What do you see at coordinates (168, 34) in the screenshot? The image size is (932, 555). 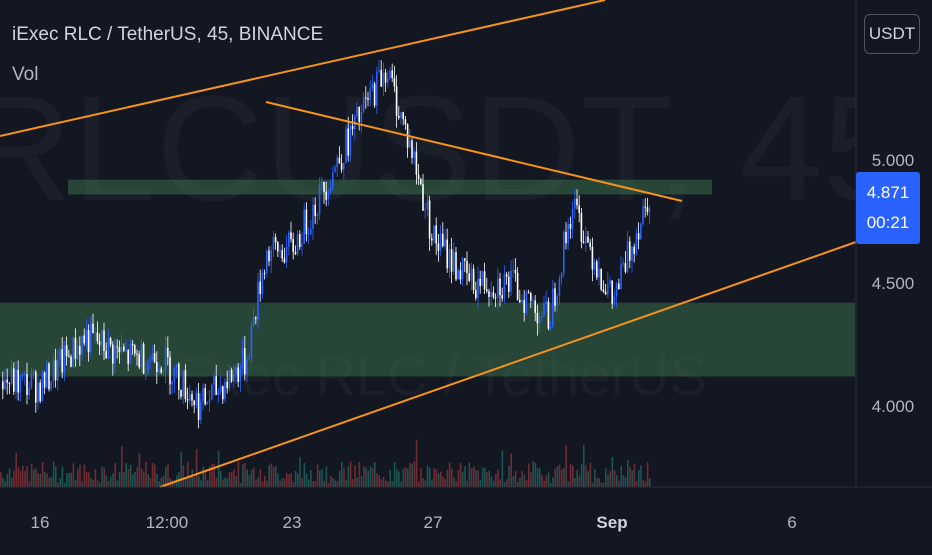 I see `chart-title: iExec RLC / TetherUS, 45, BINANCE` at bounding box center [168, 34].